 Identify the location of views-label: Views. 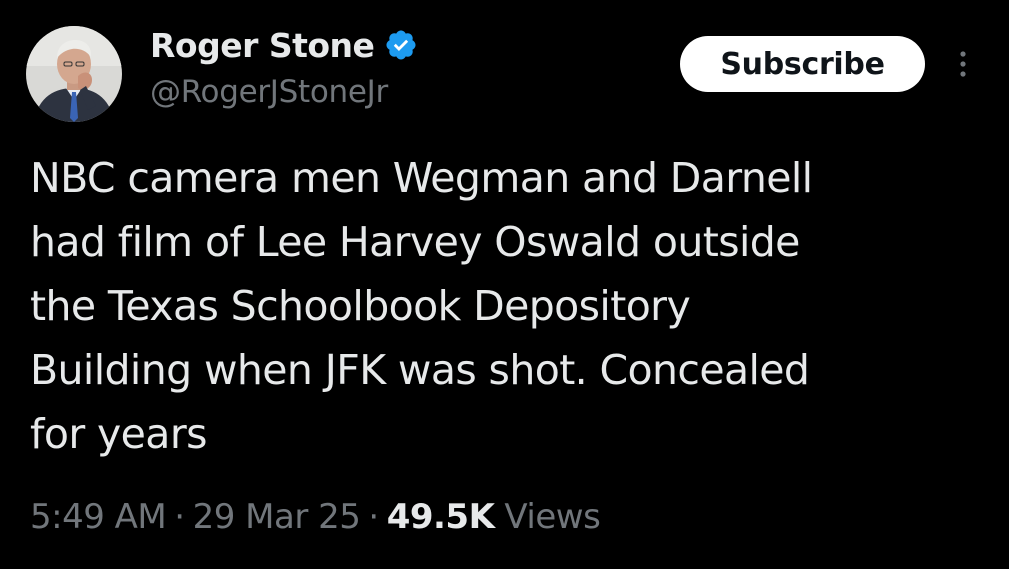
(552, 517).